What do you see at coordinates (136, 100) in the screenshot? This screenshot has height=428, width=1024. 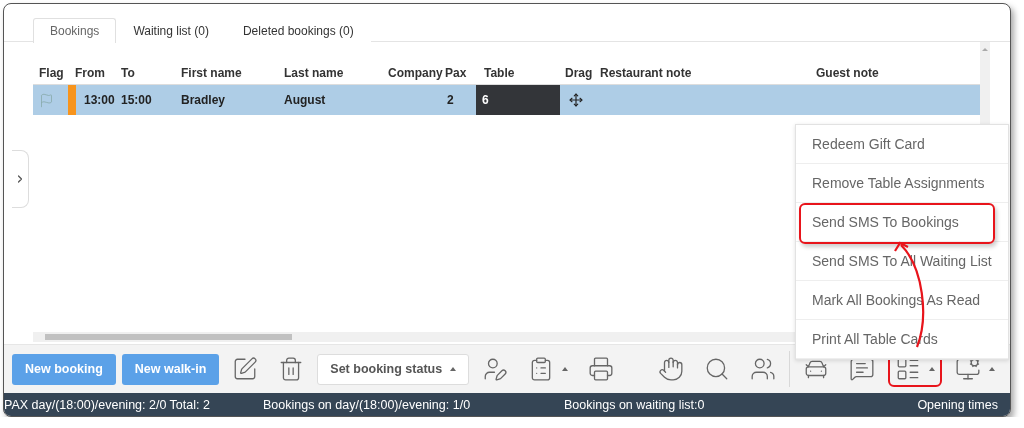 I see `table-cell-text: 15:00` at bounding box center [136, 100].